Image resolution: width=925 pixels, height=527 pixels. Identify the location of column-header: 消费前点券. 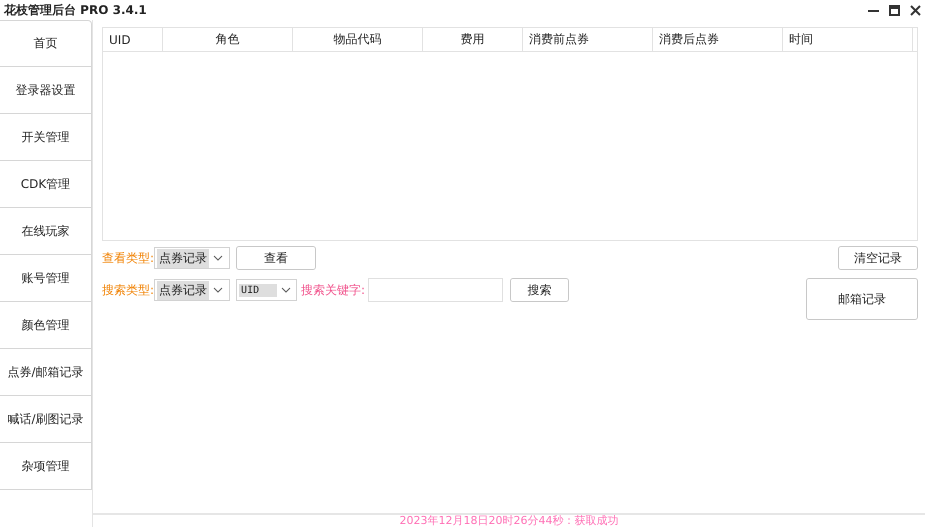
(588, 39).